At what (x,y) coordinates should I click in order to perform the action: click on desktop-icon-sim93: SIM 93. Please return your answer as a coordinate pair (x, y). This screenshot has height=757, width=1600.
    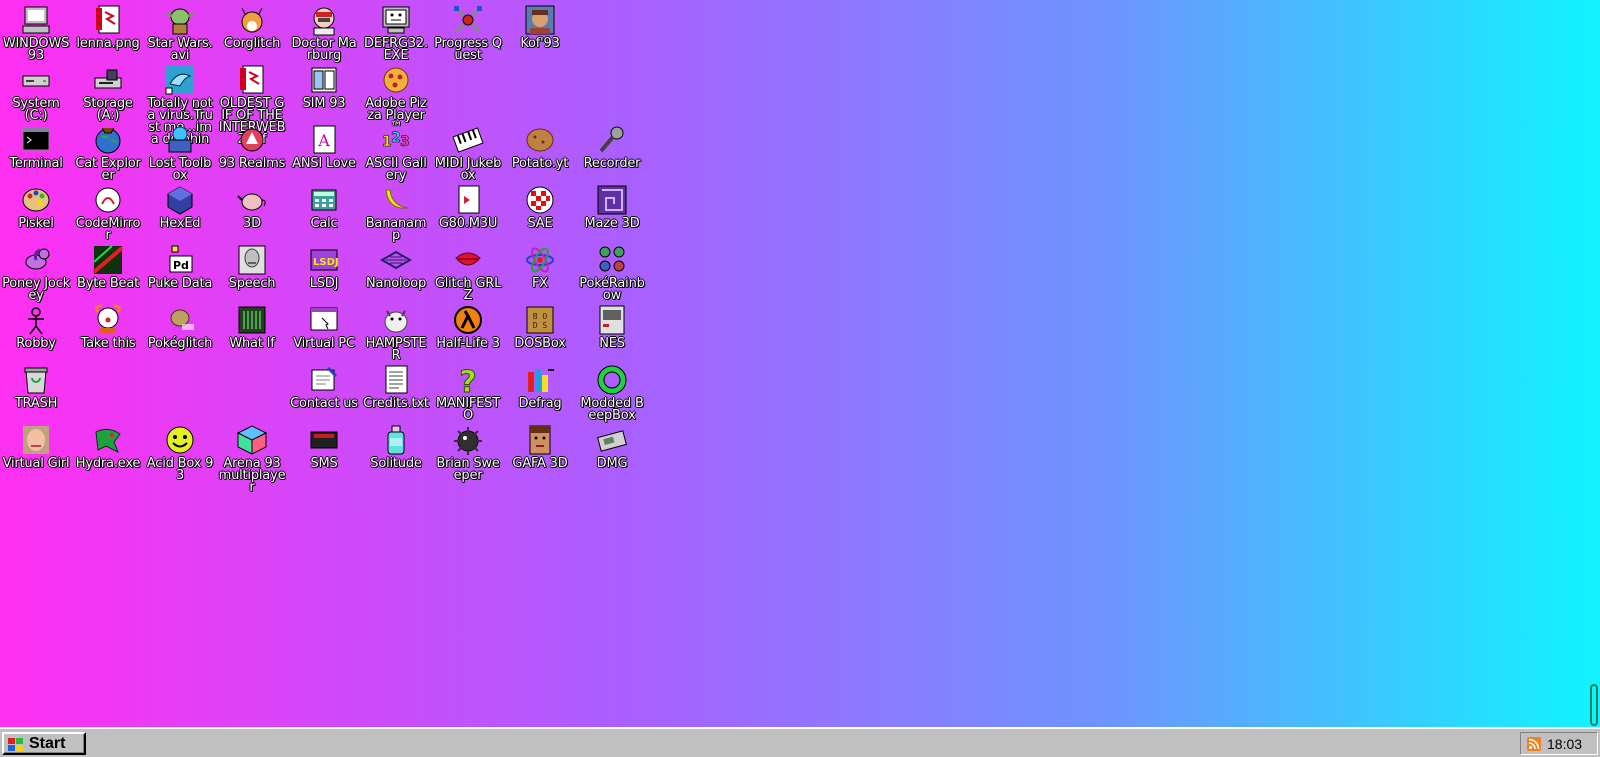
    Looking at the image, I should click on (324, 93).